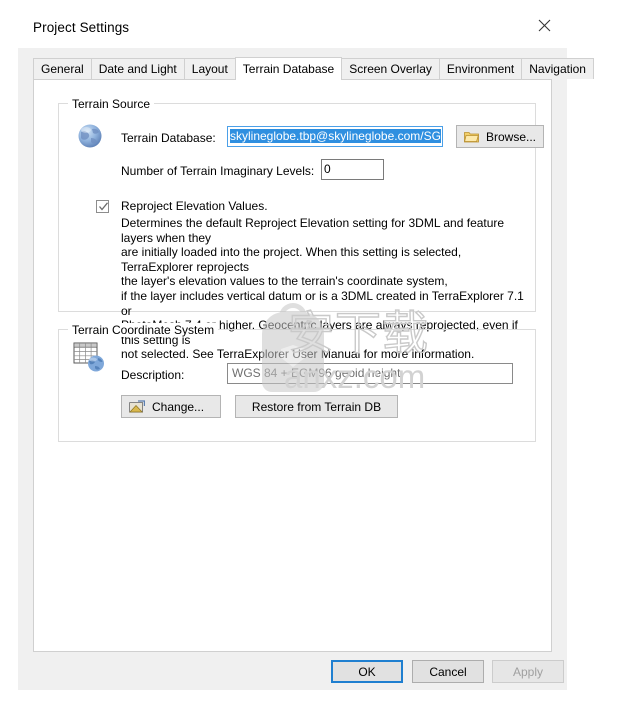 This screenshot has width=626, height=713. I want to click on description-label: Description:, so click(153, 375).